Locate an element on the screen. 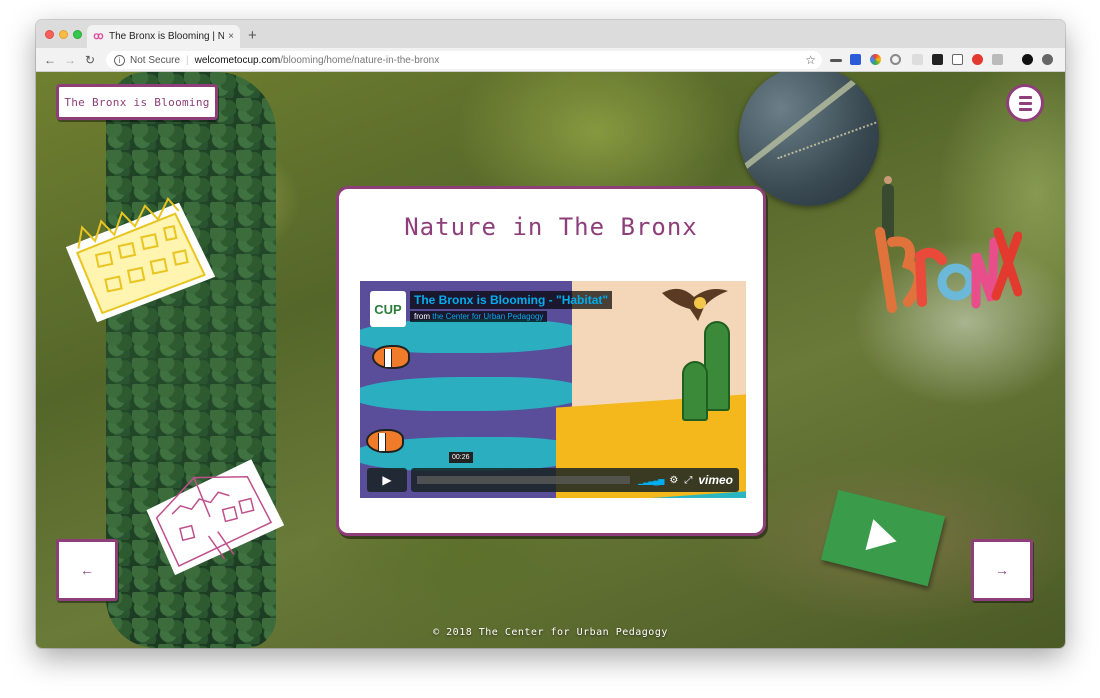  cup-logo: CUP is located at coordinates (388, 309).